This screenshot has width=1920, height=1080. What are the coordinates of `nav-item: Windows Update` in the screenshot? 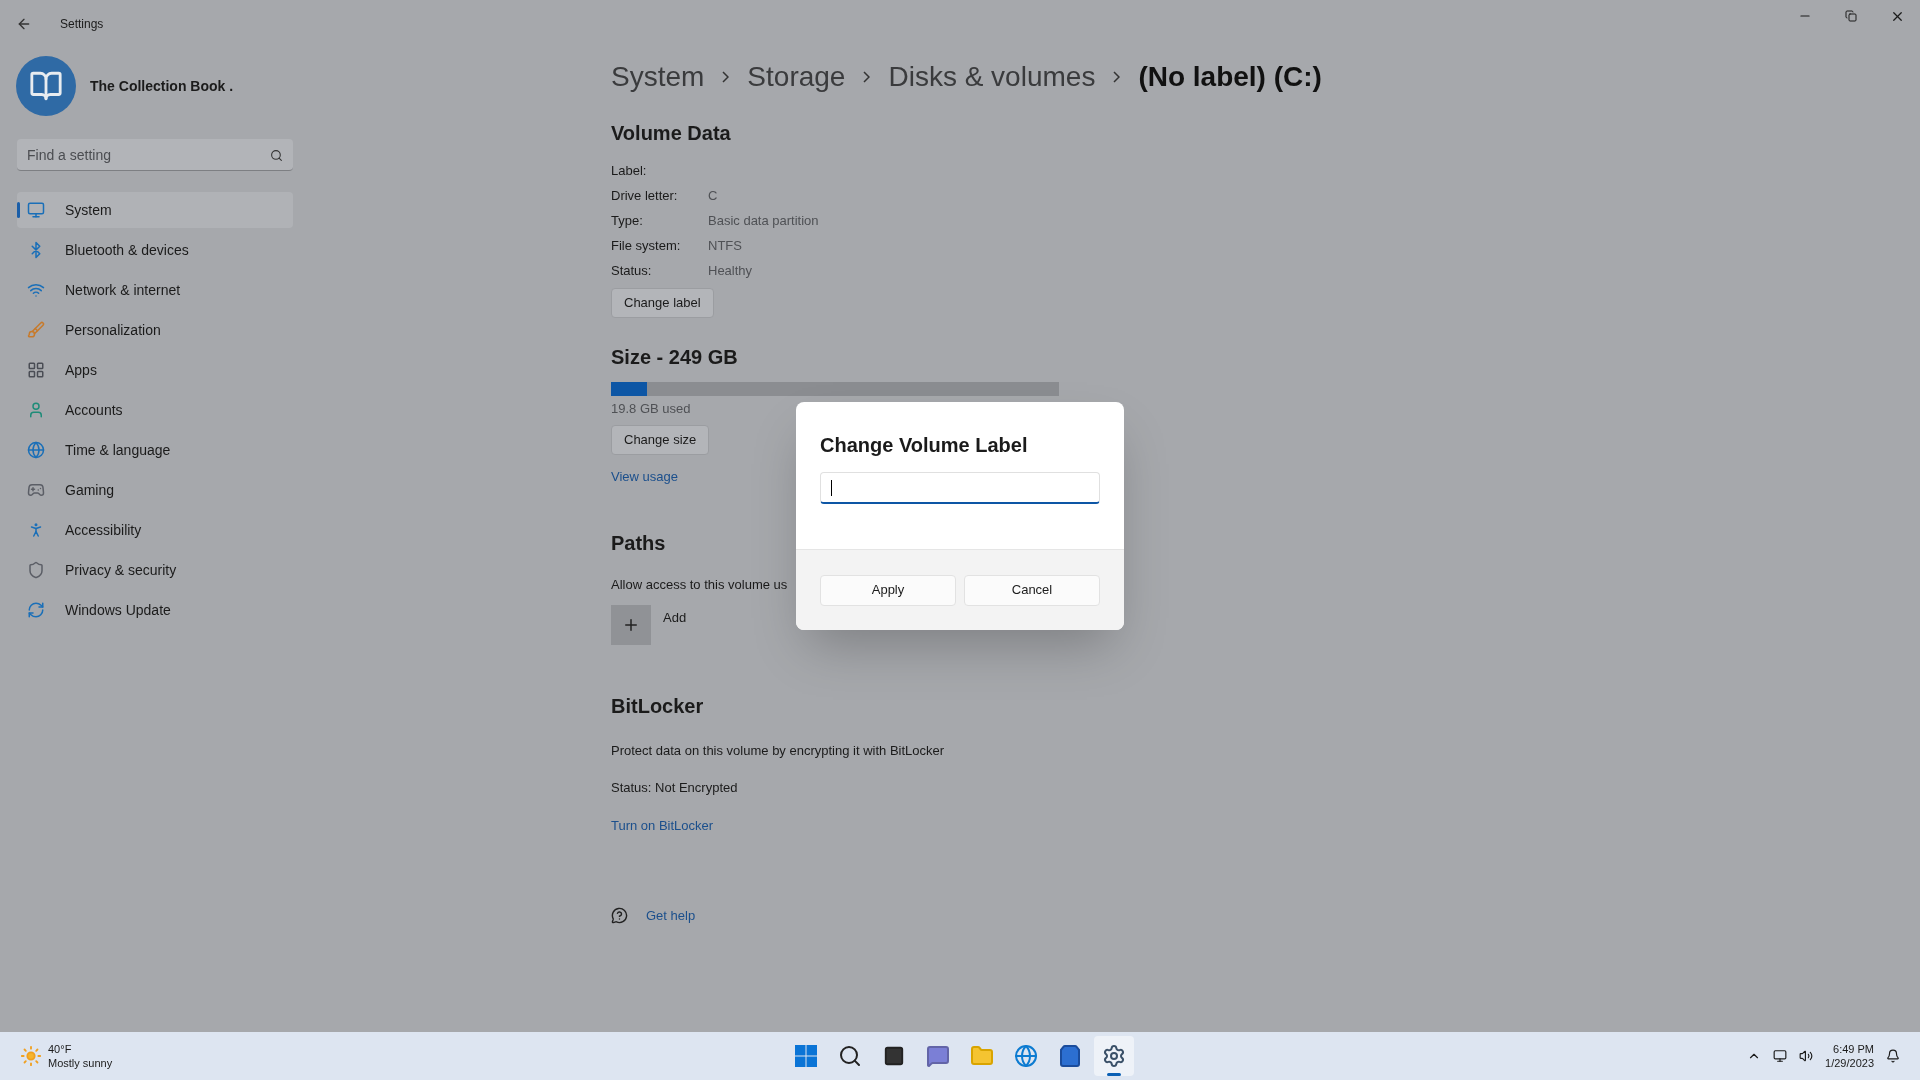 It's located at (155, 610).